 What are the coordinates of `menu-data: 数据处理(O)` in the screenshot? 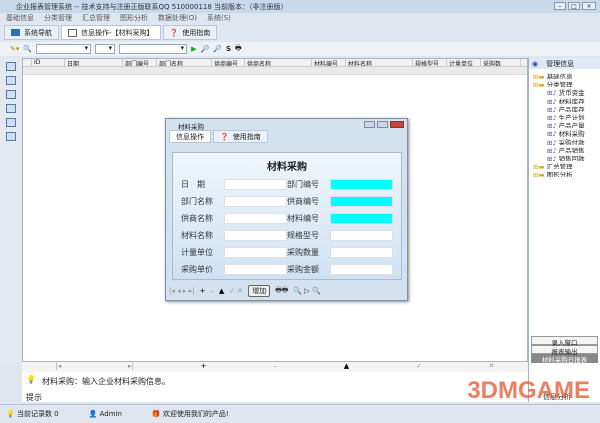 It's located at (177, 18).